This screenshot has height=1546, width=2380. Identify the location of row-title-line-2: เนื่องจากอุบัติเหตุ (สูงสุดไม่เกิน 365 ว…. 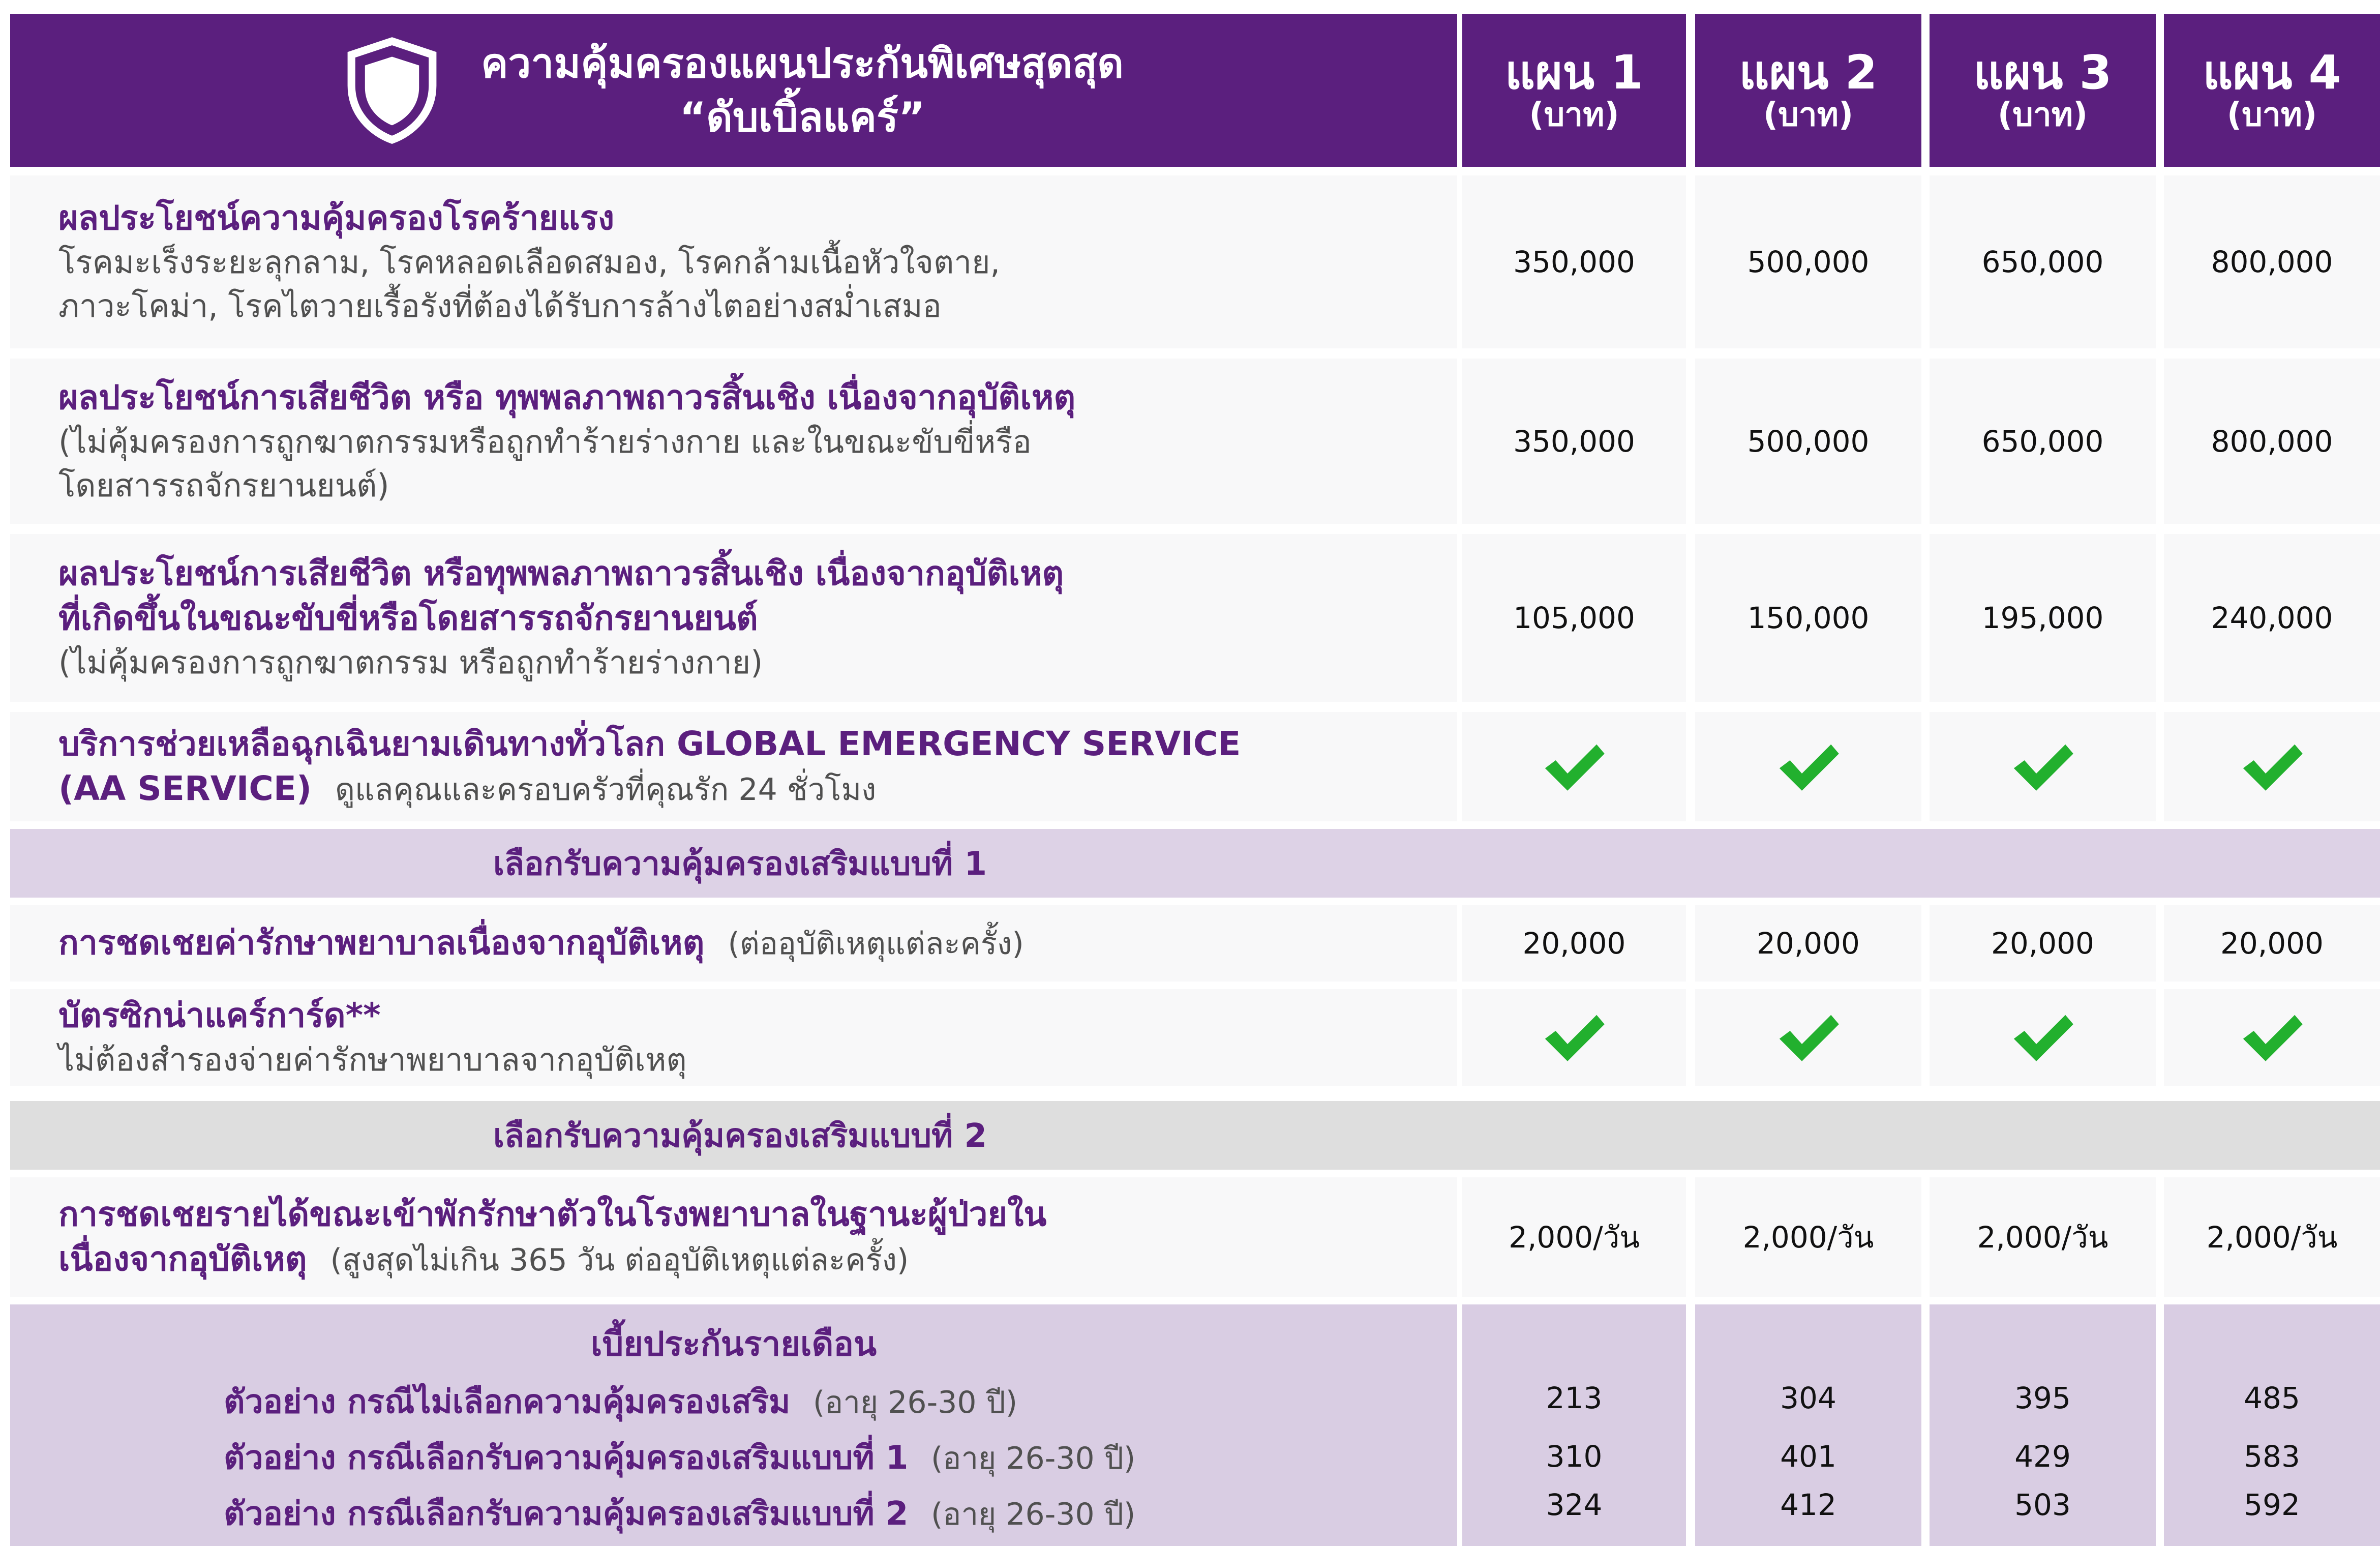
(757, 1260).